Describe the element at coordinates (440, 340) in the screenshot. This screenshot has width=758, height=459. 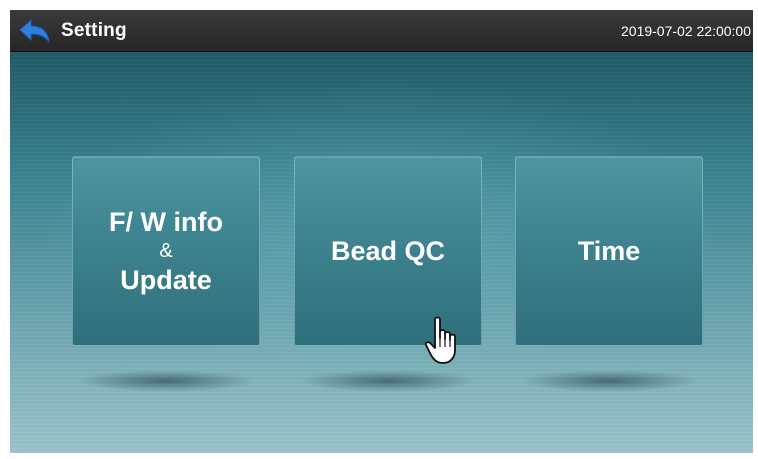
I see `hand-pointer-icon` at that location.